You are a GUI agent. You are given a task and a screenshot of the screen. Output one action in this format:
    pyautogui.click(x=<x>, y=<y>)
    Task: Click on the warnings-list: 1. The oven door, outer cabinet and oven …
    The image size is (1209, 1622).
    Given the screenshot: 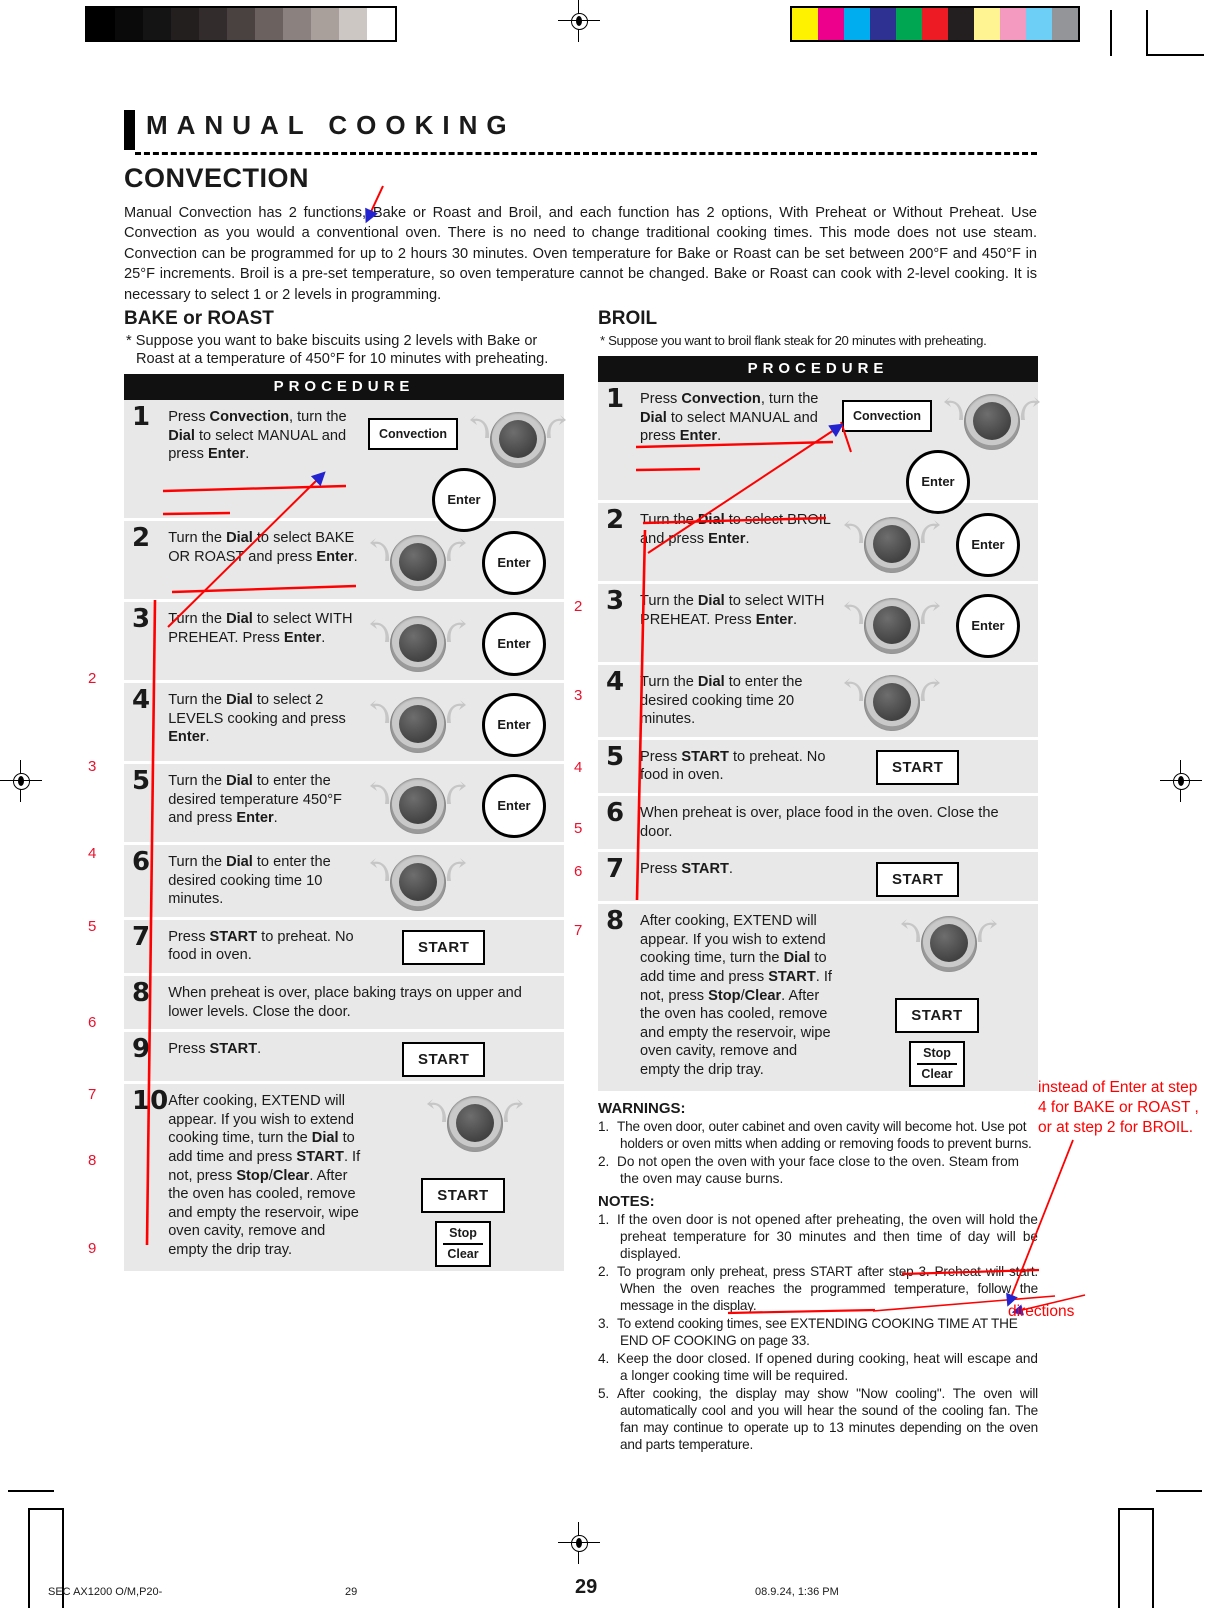 What is the action you would take?
    pyautogui.click(x=818, y=1152)
    